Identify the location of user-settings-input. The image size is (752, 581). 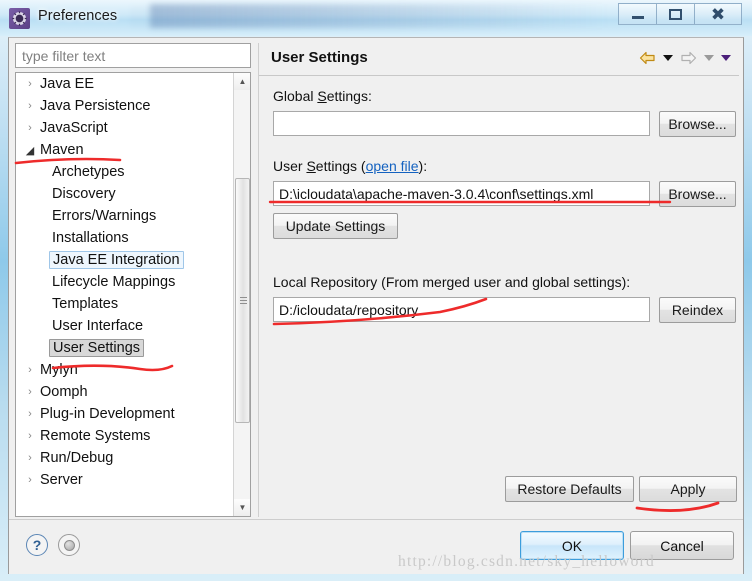
(461, 193).